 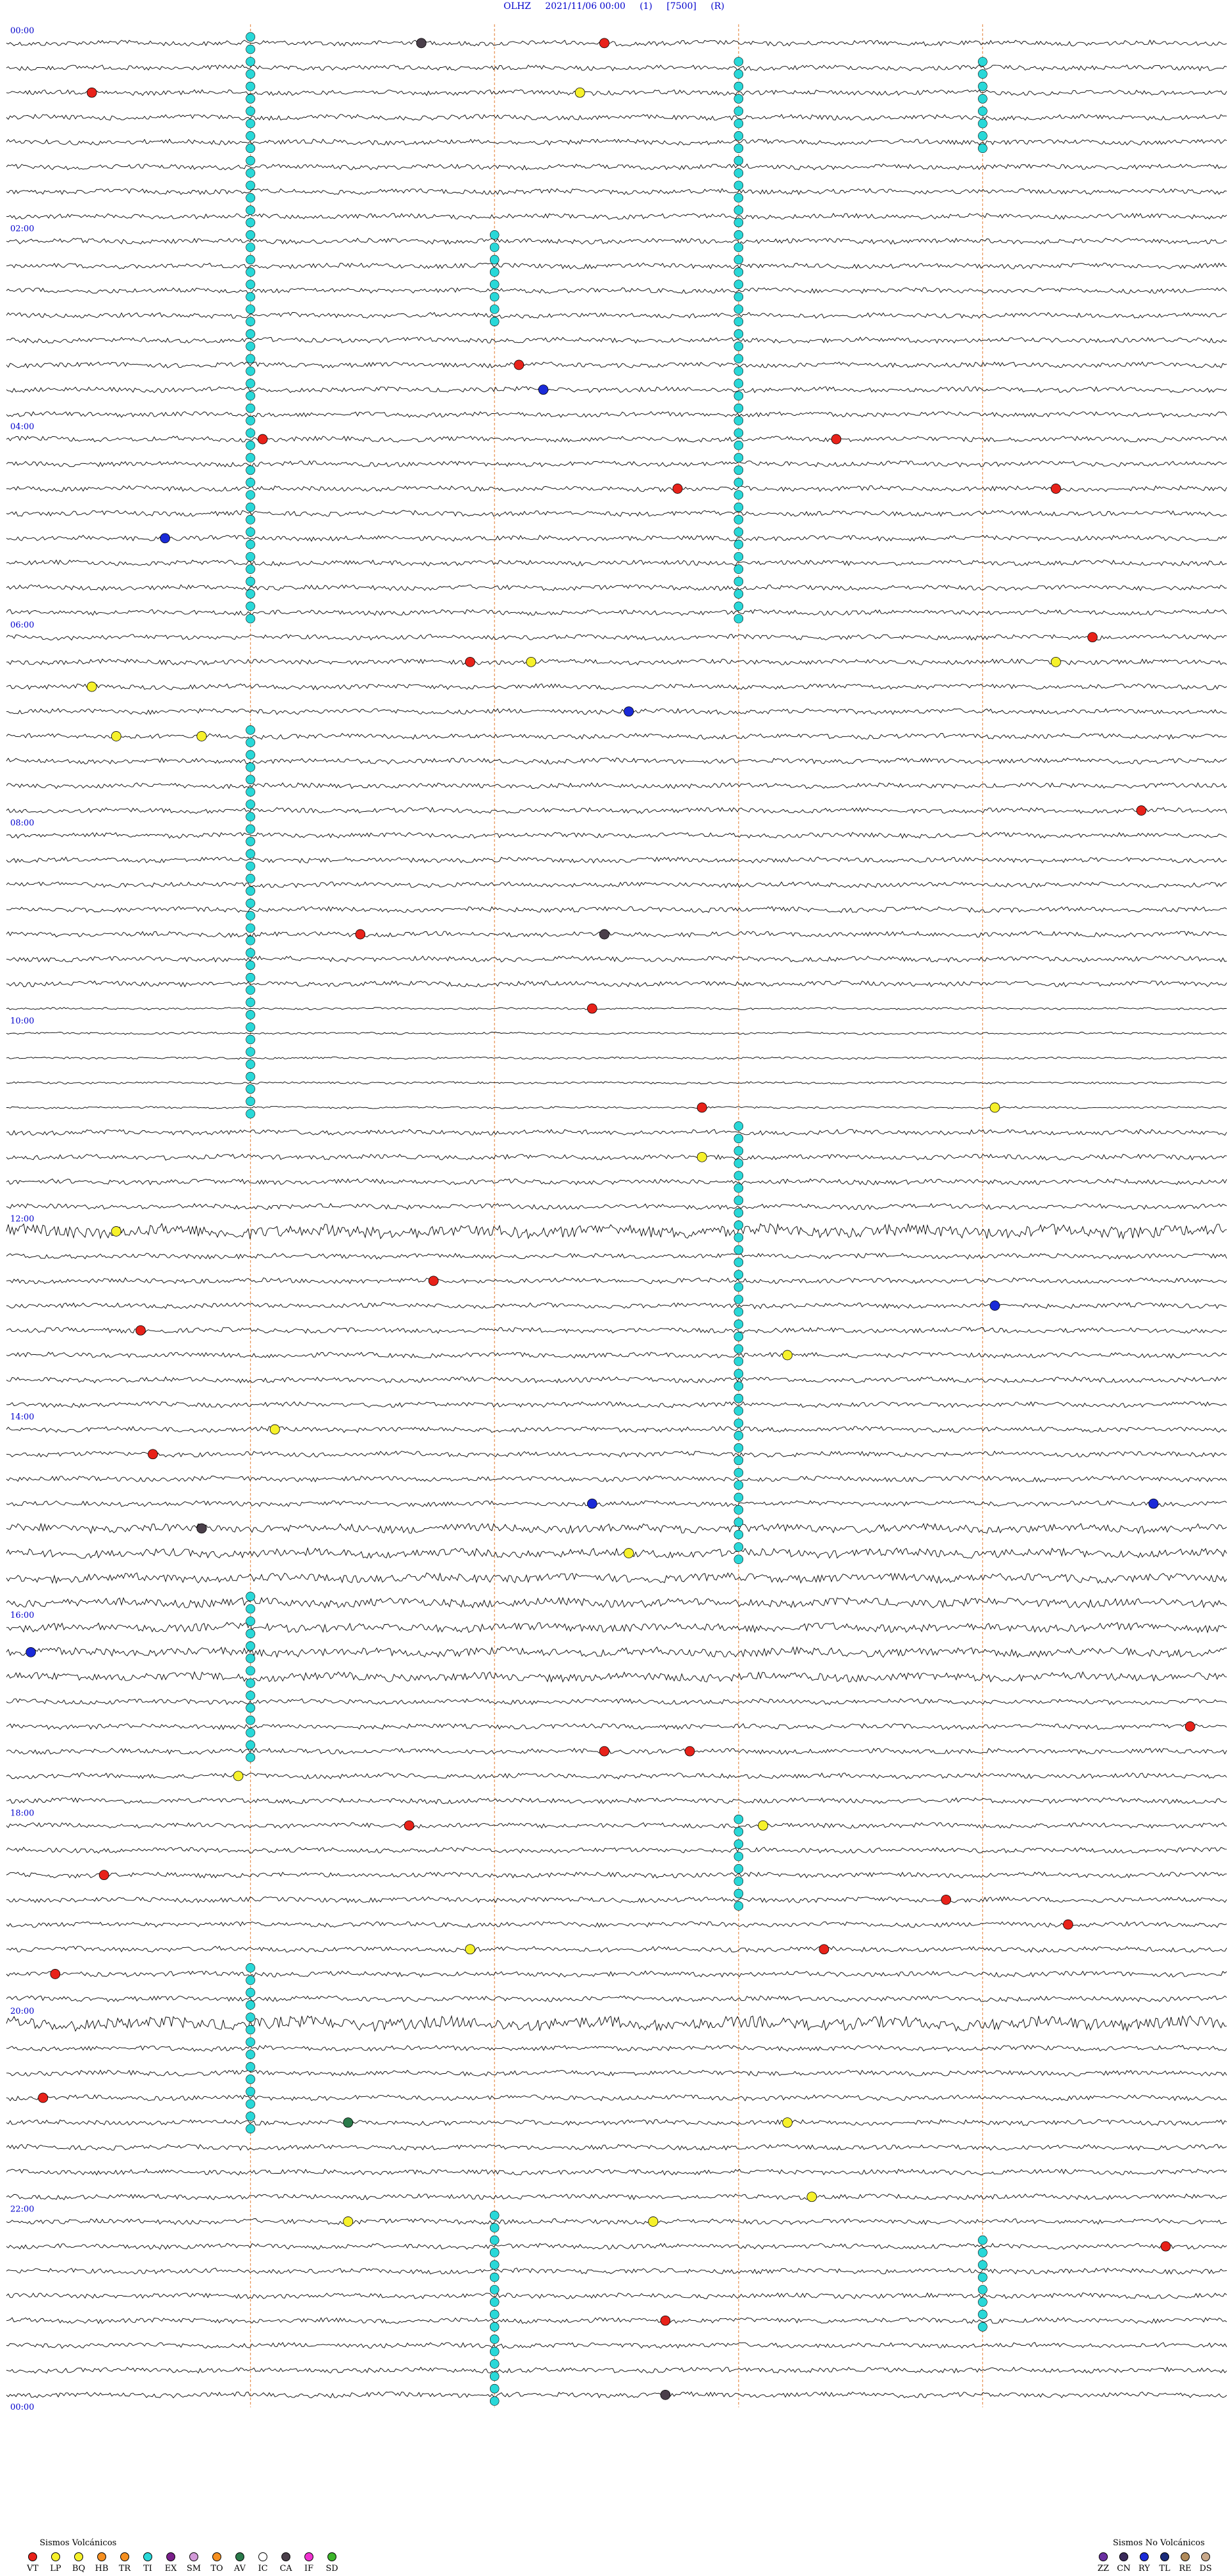 I want to click on legend-nonvolcanic-title: Sismos No Volcánicos, so click(x=1159, y=2543).